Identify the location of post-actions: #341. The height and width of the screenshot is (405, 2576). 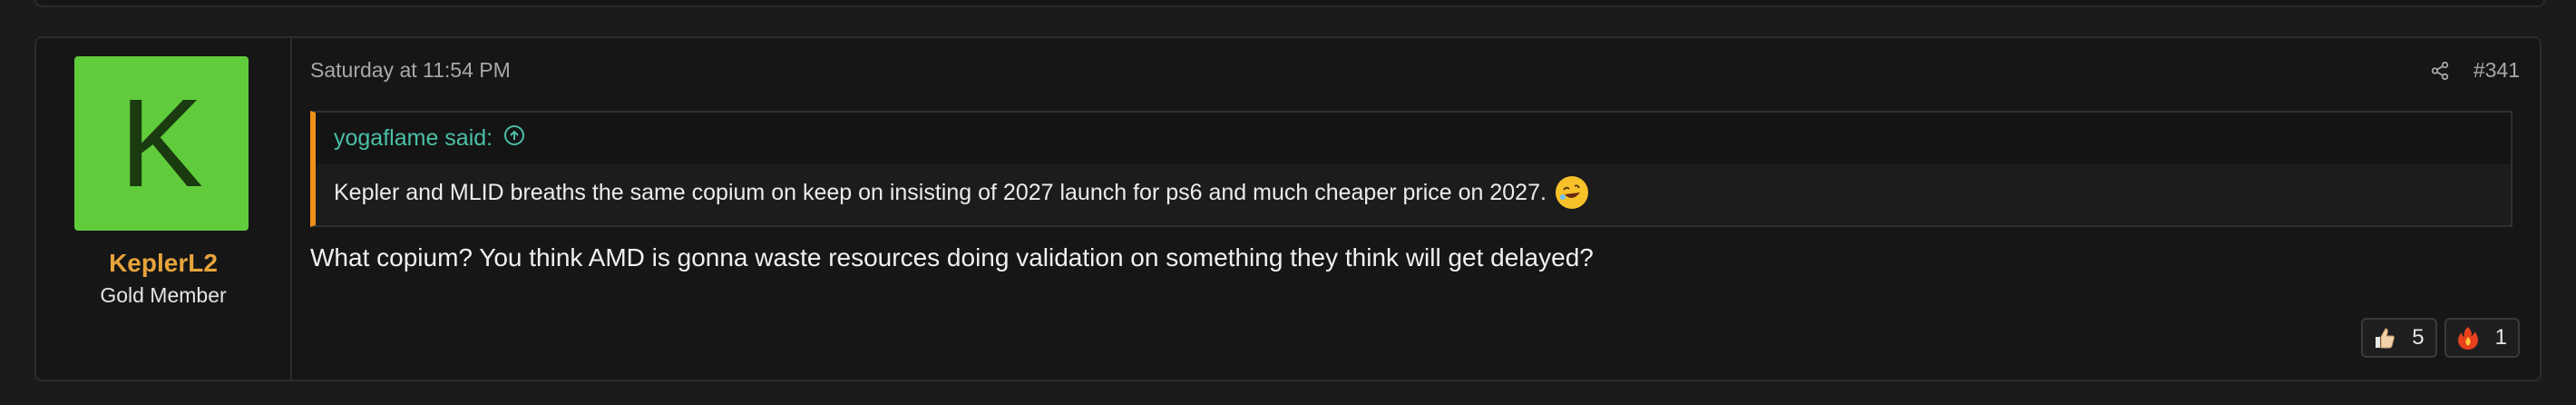
(2475, 70).